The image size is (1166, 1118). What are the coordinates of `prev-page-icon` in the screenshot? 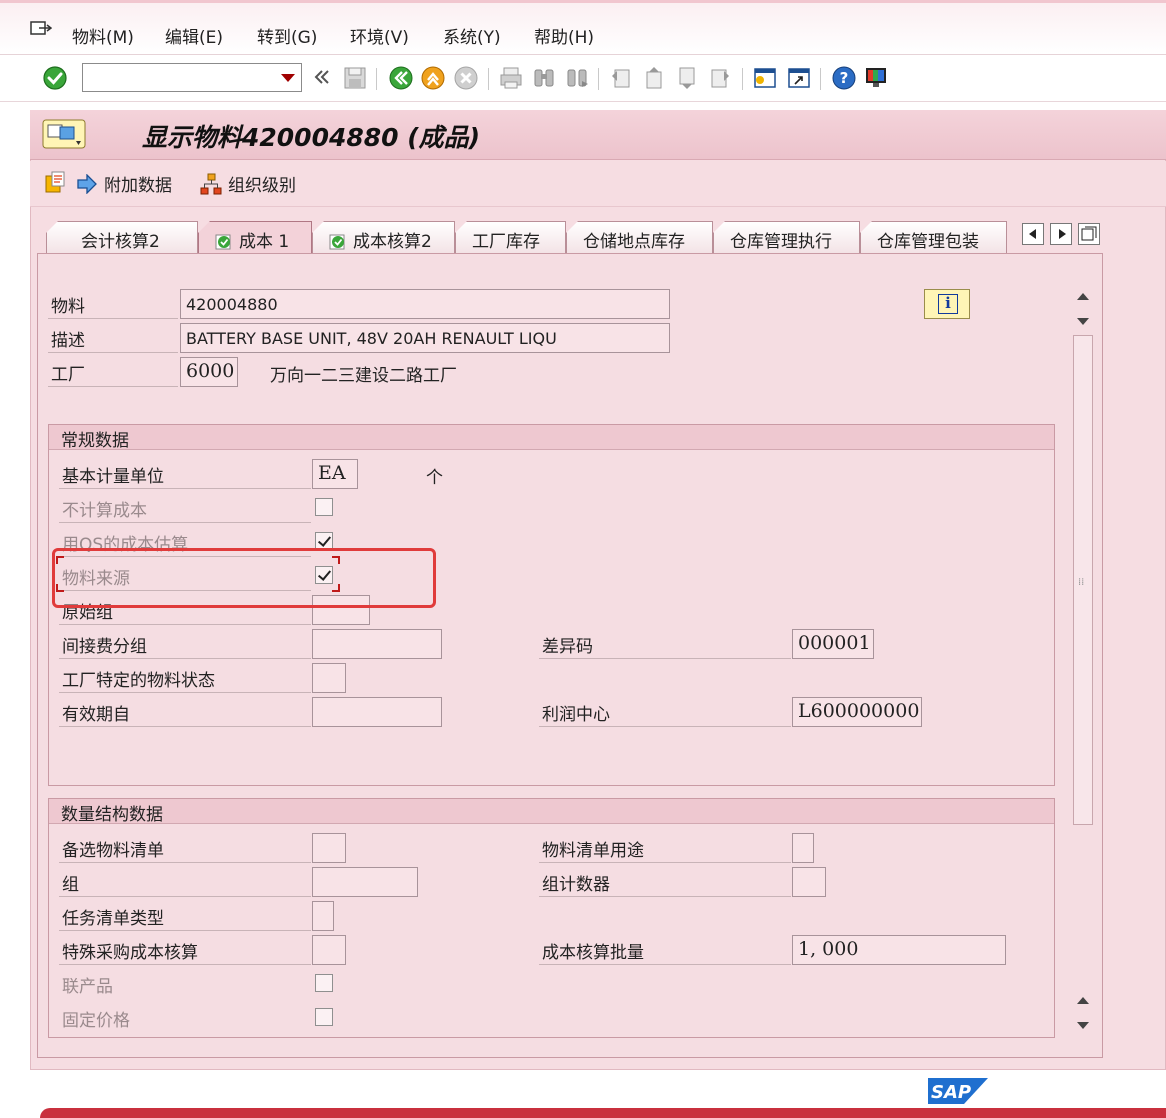 It's located at (654, 78).